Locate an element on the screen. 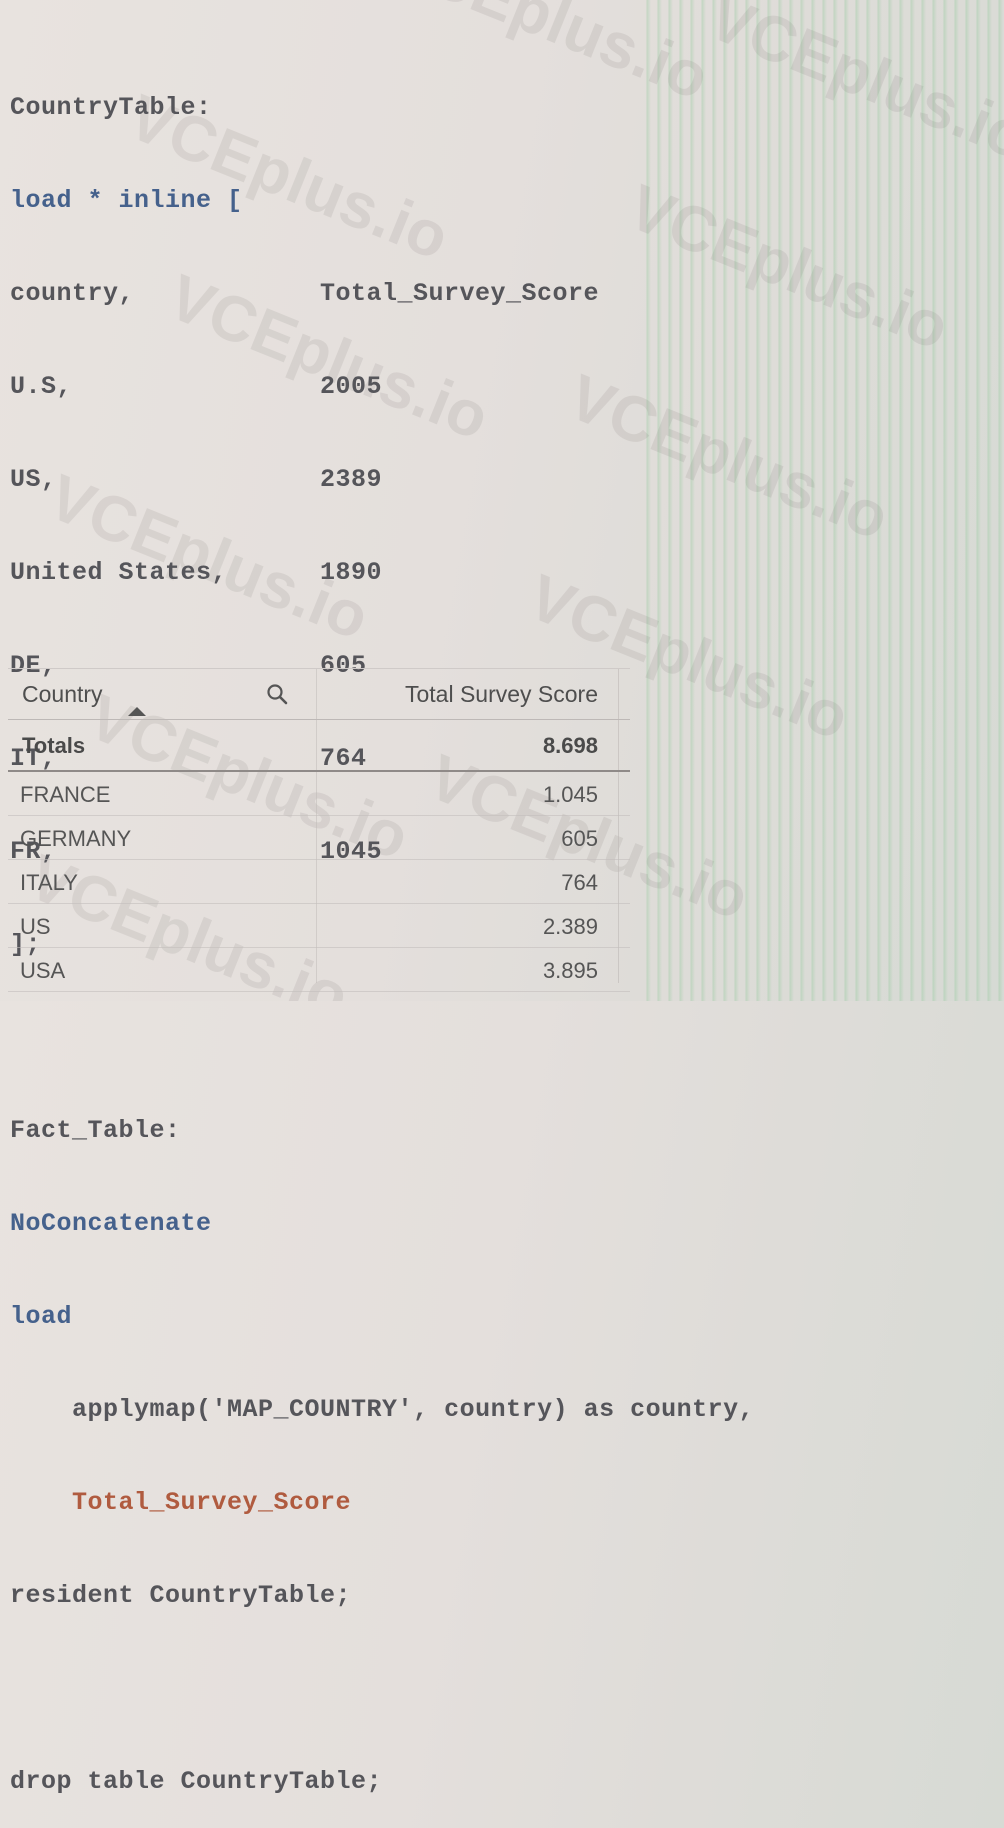 This screenshot has height=1828, width=1004. score-cell: 764 is located at coordinates (579, 882).